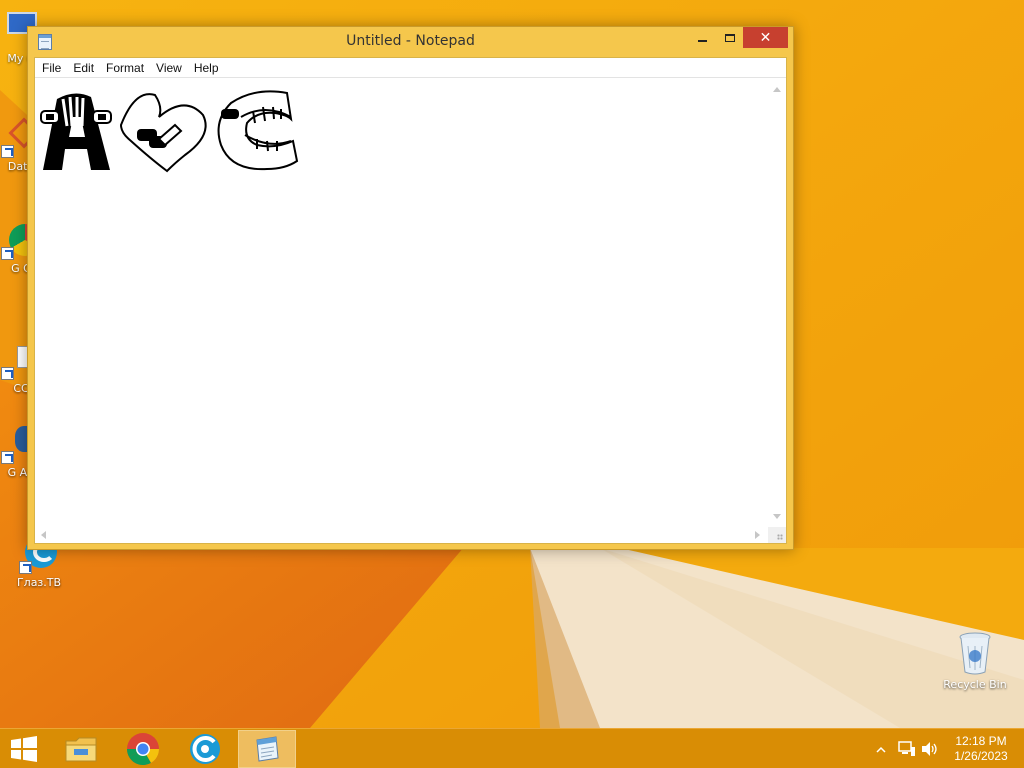  What do you see at coordinates (975, 684) in the screenshot?
I see `desktop-icon-label: Recycle Bin` at bounding box center [975, 684].